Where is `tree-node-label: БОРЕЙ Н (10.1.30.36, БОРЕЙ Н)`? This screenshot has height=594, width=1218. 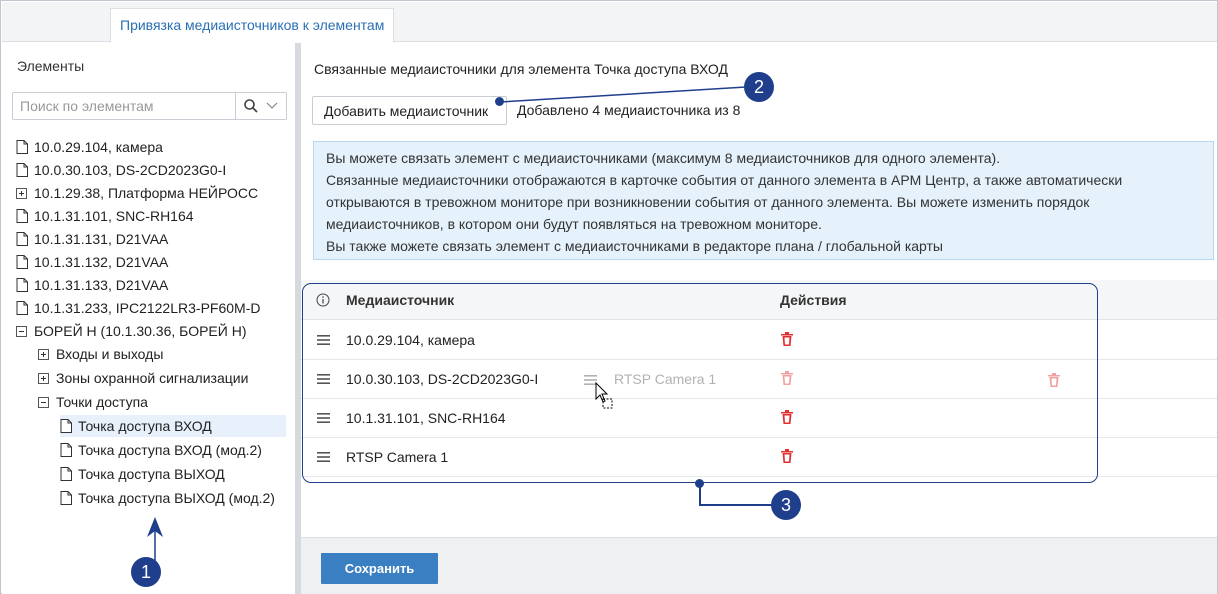
tree-node-label: БОРЕЙ Н (10.1.30.36, БОРЕЙ Н) is located at coordinates (140, 331).